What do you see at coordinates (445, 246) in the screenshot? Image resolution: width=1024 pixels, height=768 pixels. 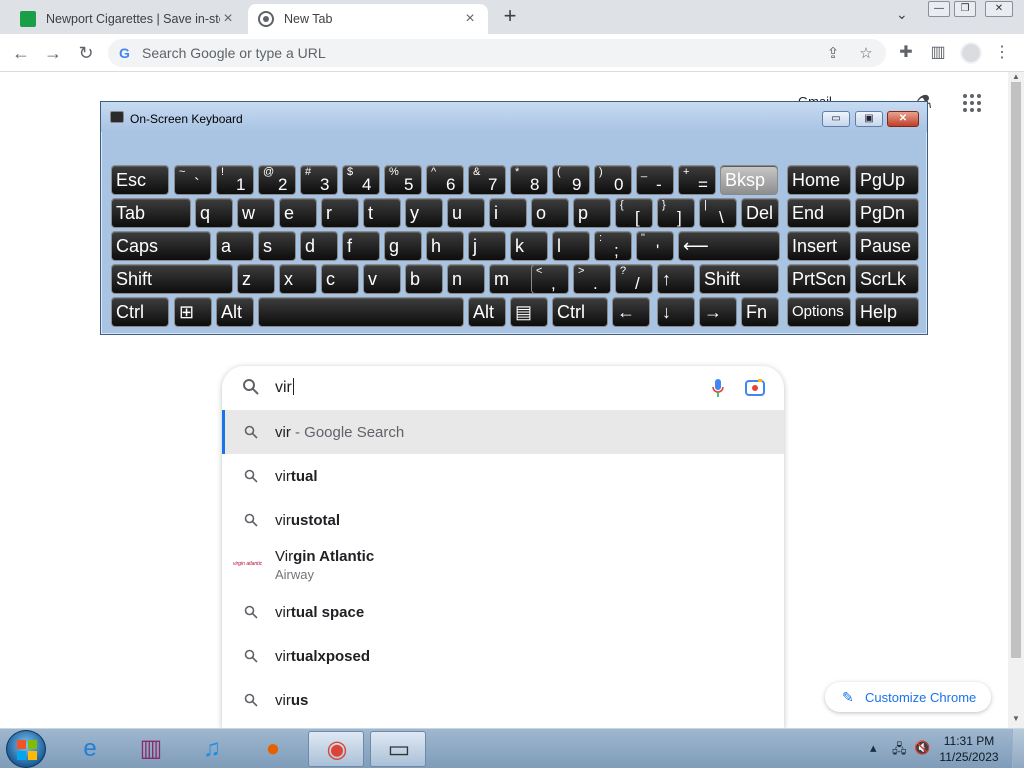 I see `key-h: h` at bounding box center [445, 246].